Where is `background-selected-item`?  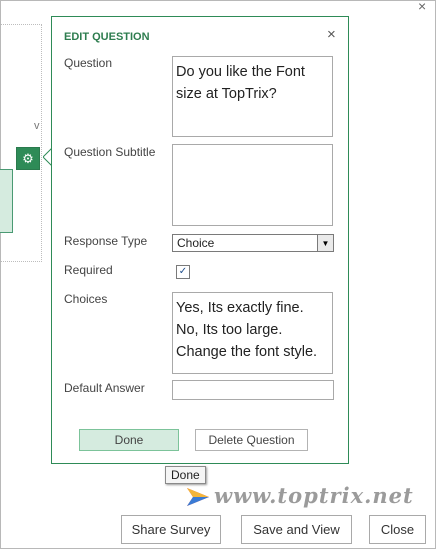
background-selected-item is located at coordinates (6, 201).